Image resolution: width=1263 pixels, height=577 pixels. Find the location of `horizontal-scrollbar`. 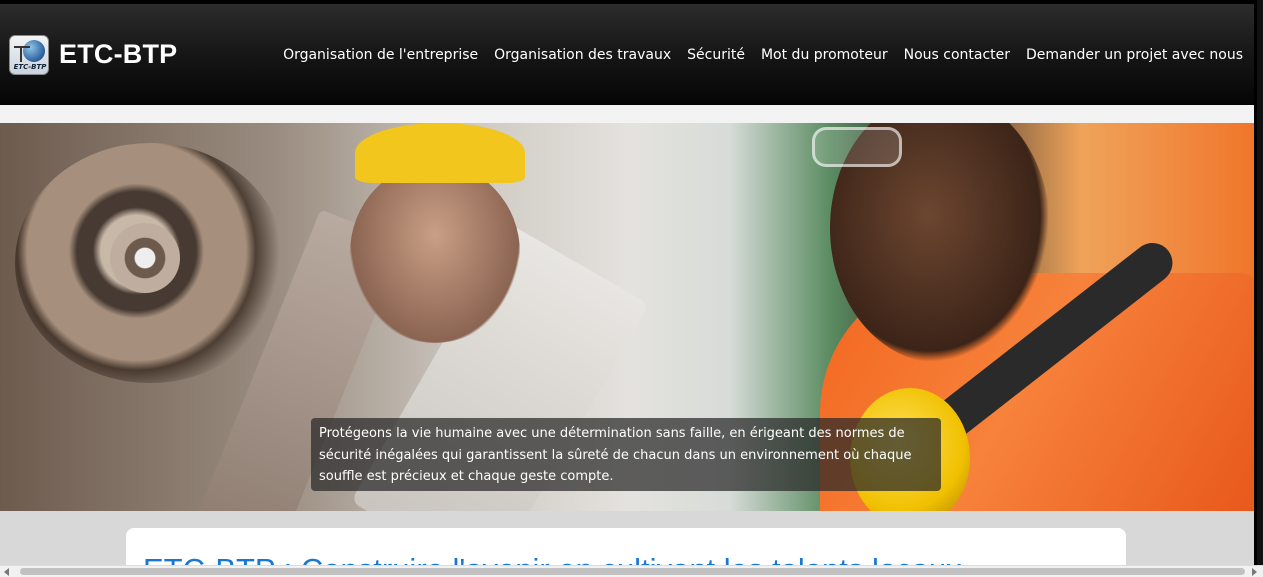

horizontal-scrollbar is located at coordinates (631, 571).